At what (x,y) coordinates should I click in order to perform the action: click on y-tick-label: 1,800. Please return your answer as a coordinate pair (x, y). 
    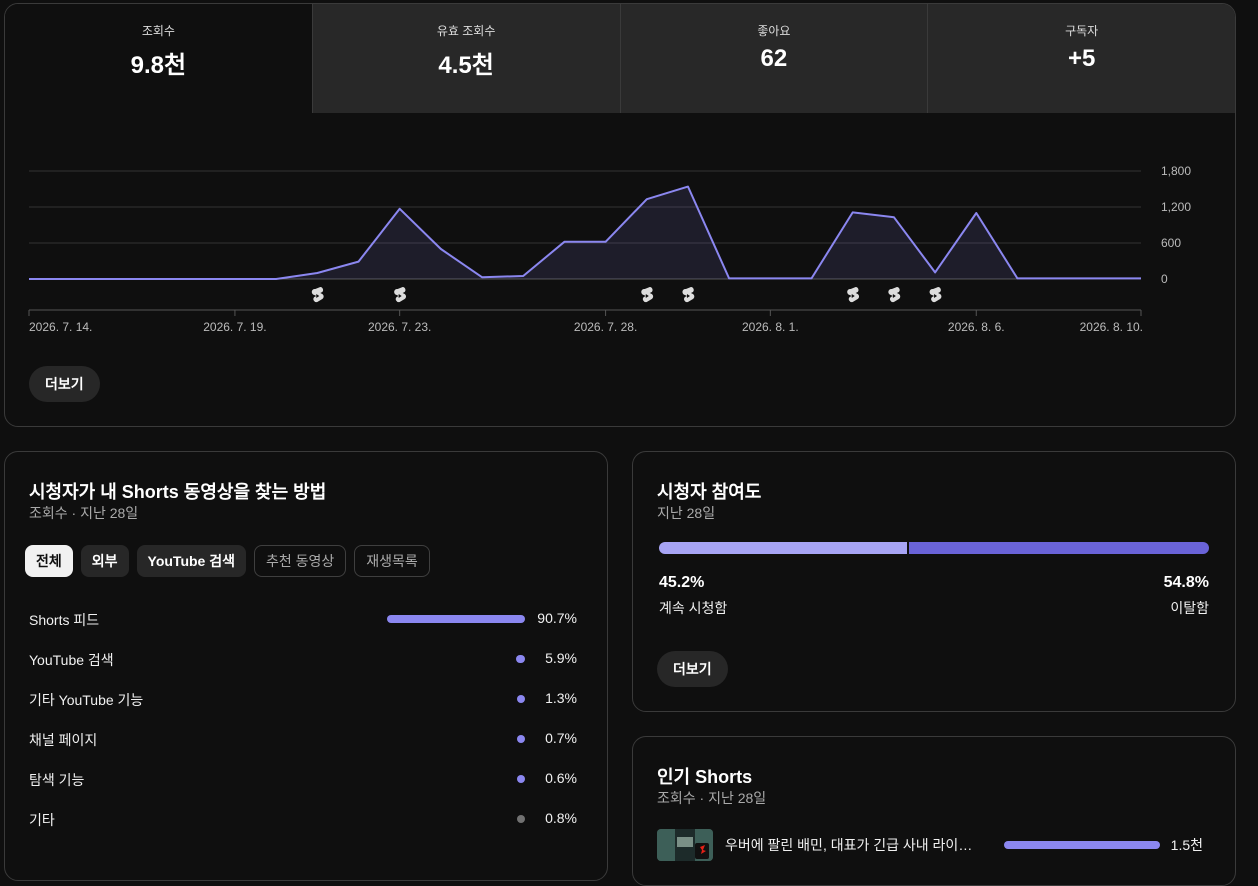
    Looking at the image, I should click on (1176, 171).